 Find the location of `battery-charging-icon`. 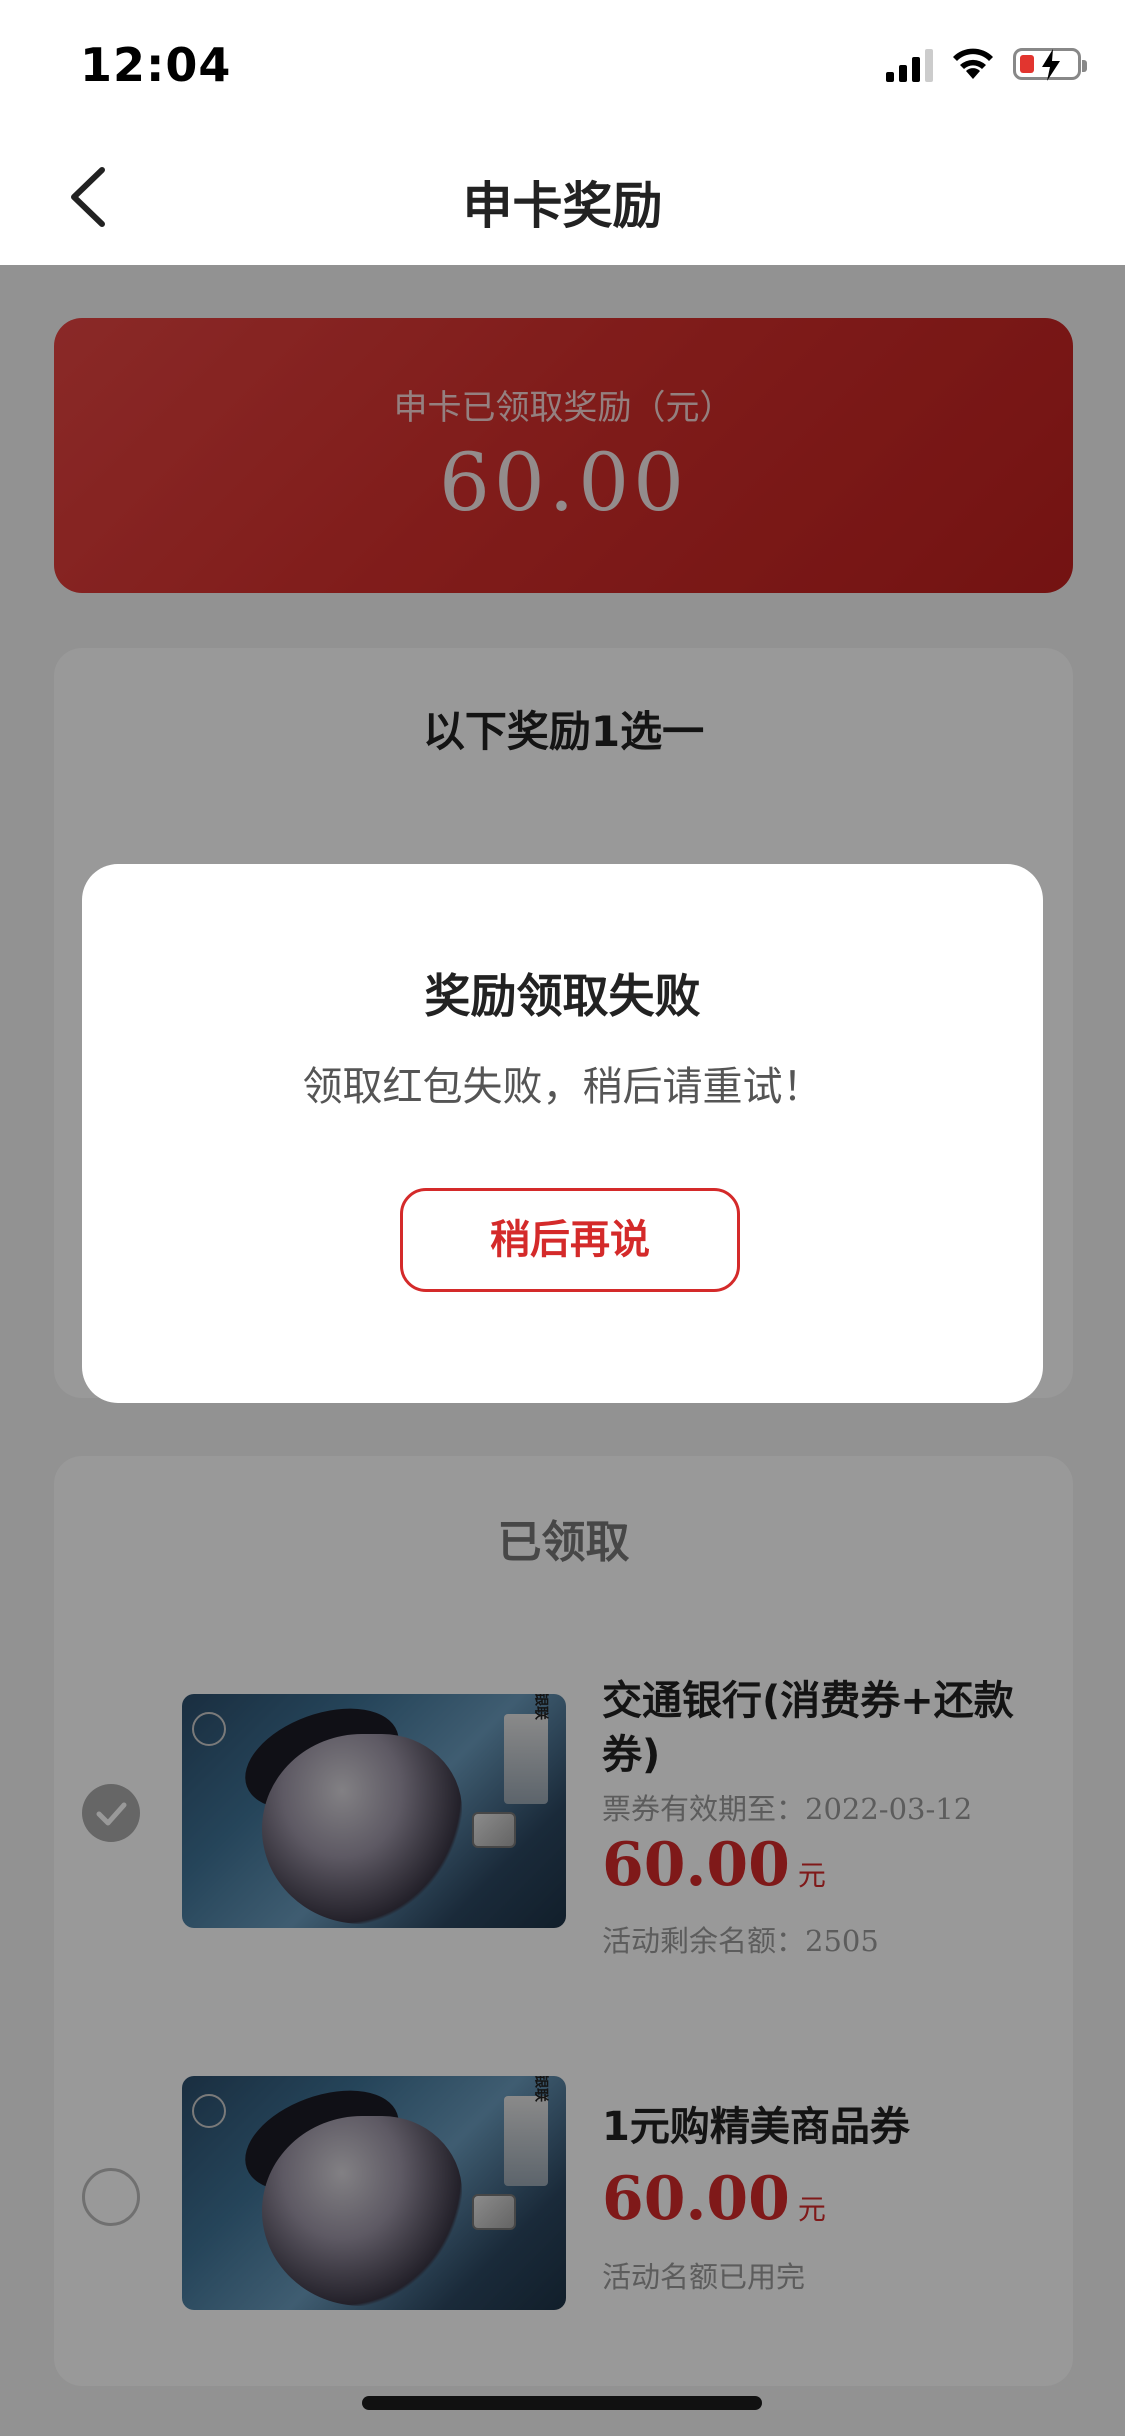

battery-charging-icon is located at coordinates (1050, 64).